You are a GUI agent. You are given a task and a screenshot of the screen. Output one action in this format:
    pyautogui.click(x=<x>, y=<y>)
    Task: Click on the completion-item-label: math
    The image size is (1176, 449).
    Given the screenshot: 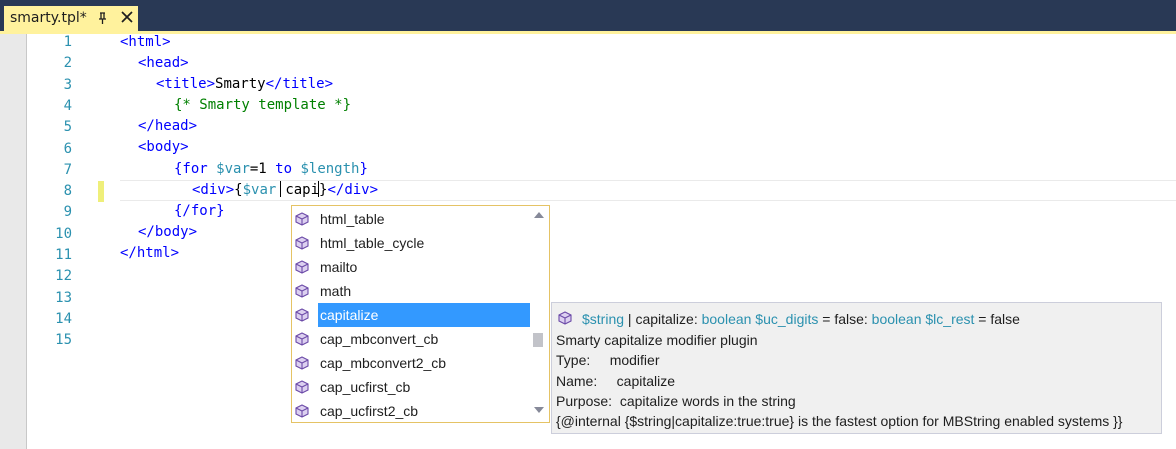 What is the action you would take?
    pyautogui.click(x=336, y=291)
    